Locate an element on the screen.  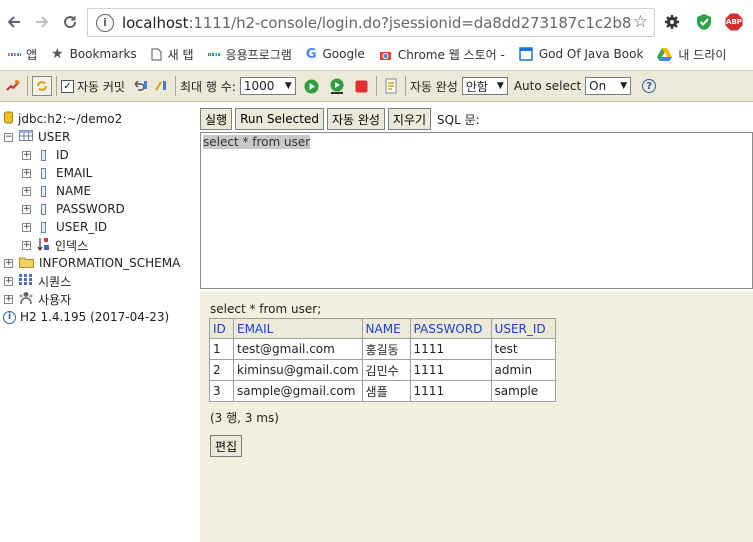
adblock-extension-icon: ABP is located at coordinates (734, 22).